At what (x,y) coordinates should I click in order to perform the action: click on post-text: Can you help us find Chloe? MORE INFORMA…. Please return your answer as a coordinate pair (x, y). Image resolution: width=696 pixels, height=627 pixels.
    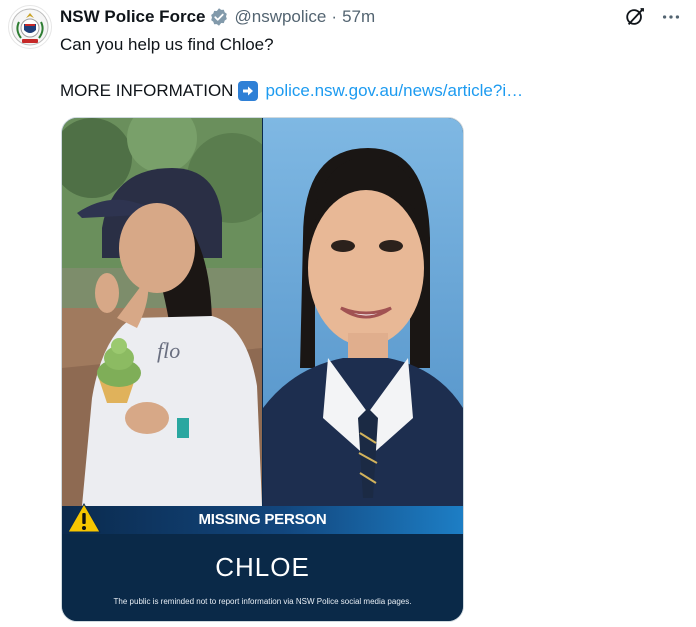
    Looking at the image, I should click on (365, 68).